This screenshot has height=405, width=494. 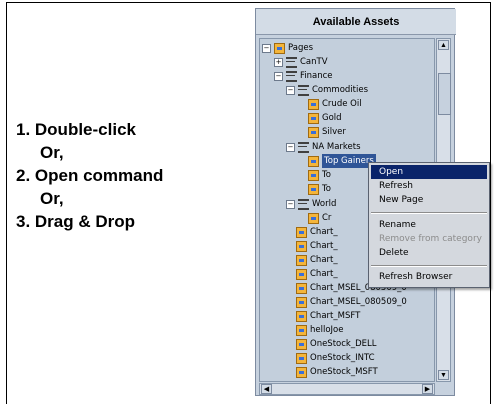 I want to click on horizontal-scrollbar: ◀ ▶, so click(x=347, y=389).